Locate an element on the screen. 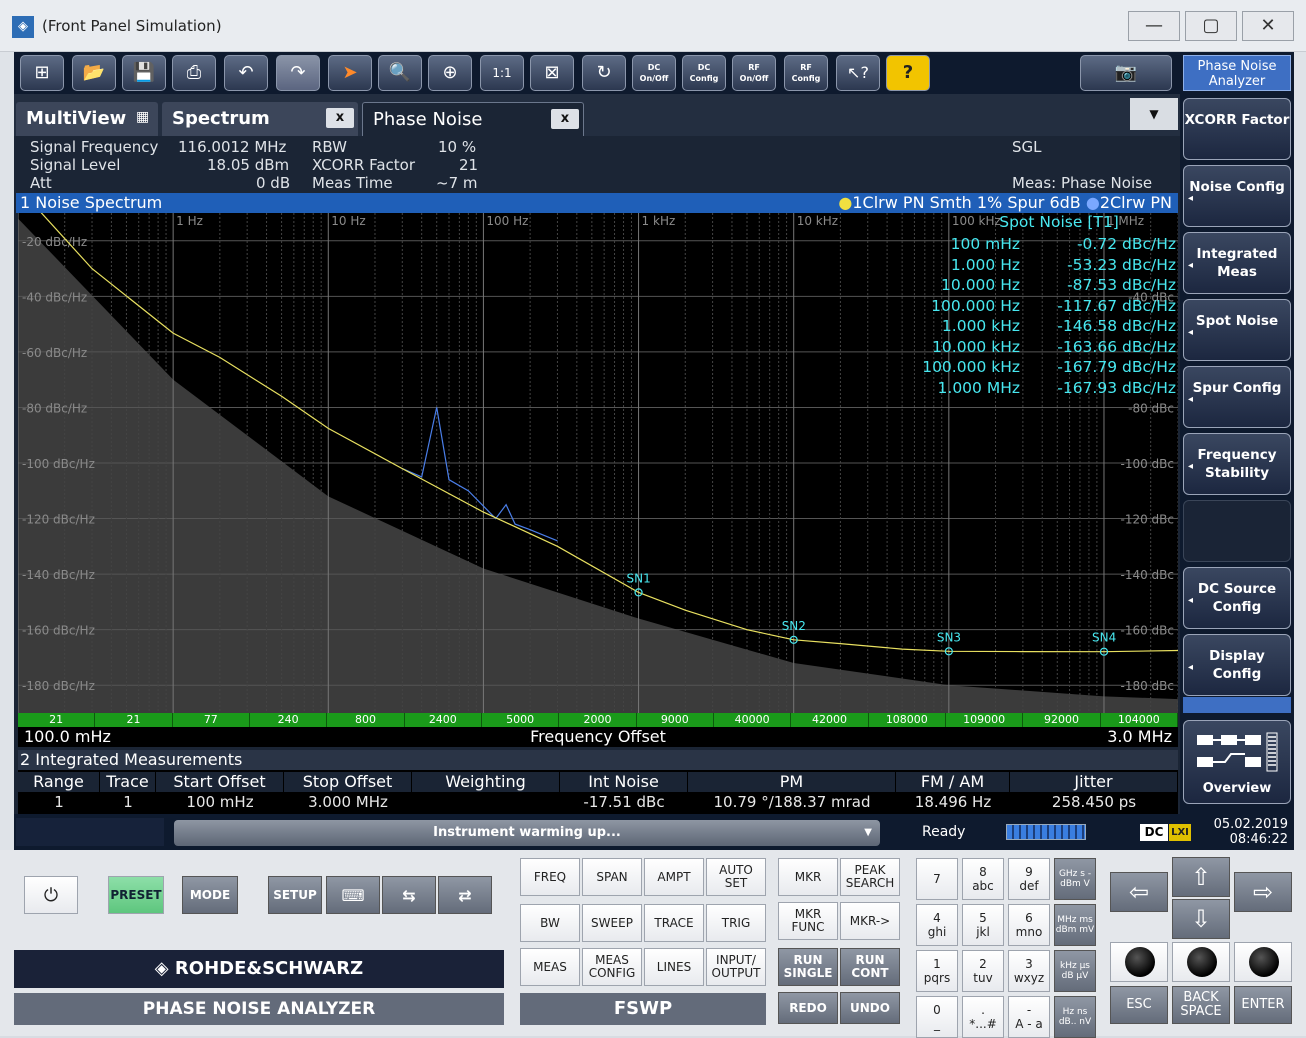 This screenshot has width=1306, height=1038. help-button: ? is located at coordinates (908, 73).